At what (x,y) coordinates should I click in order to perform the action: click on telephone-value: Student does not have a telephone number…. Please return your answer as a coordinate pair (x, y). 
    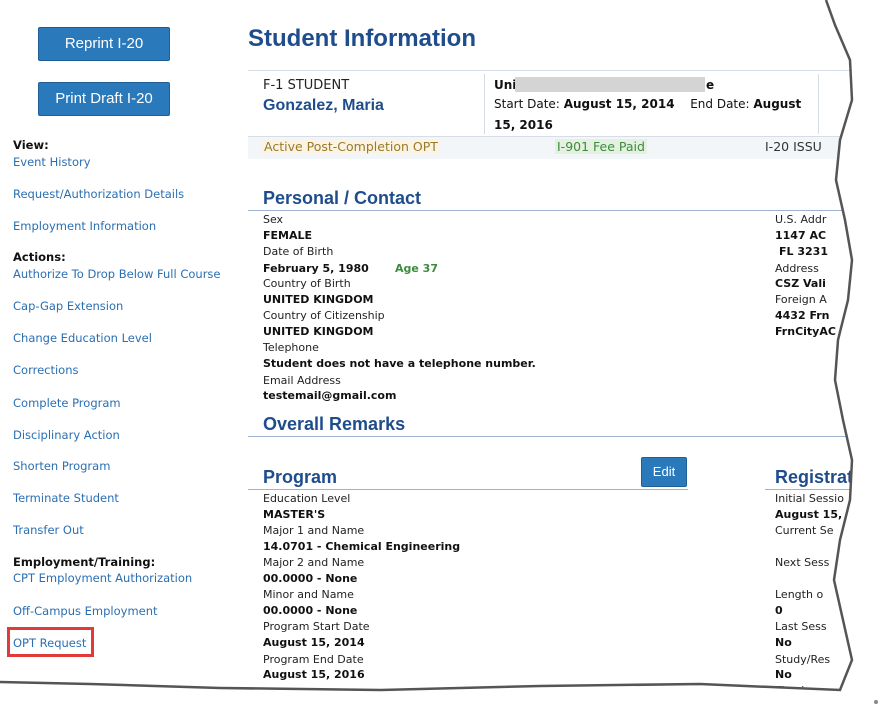
    Looking at the image, I should click on (399, 363).